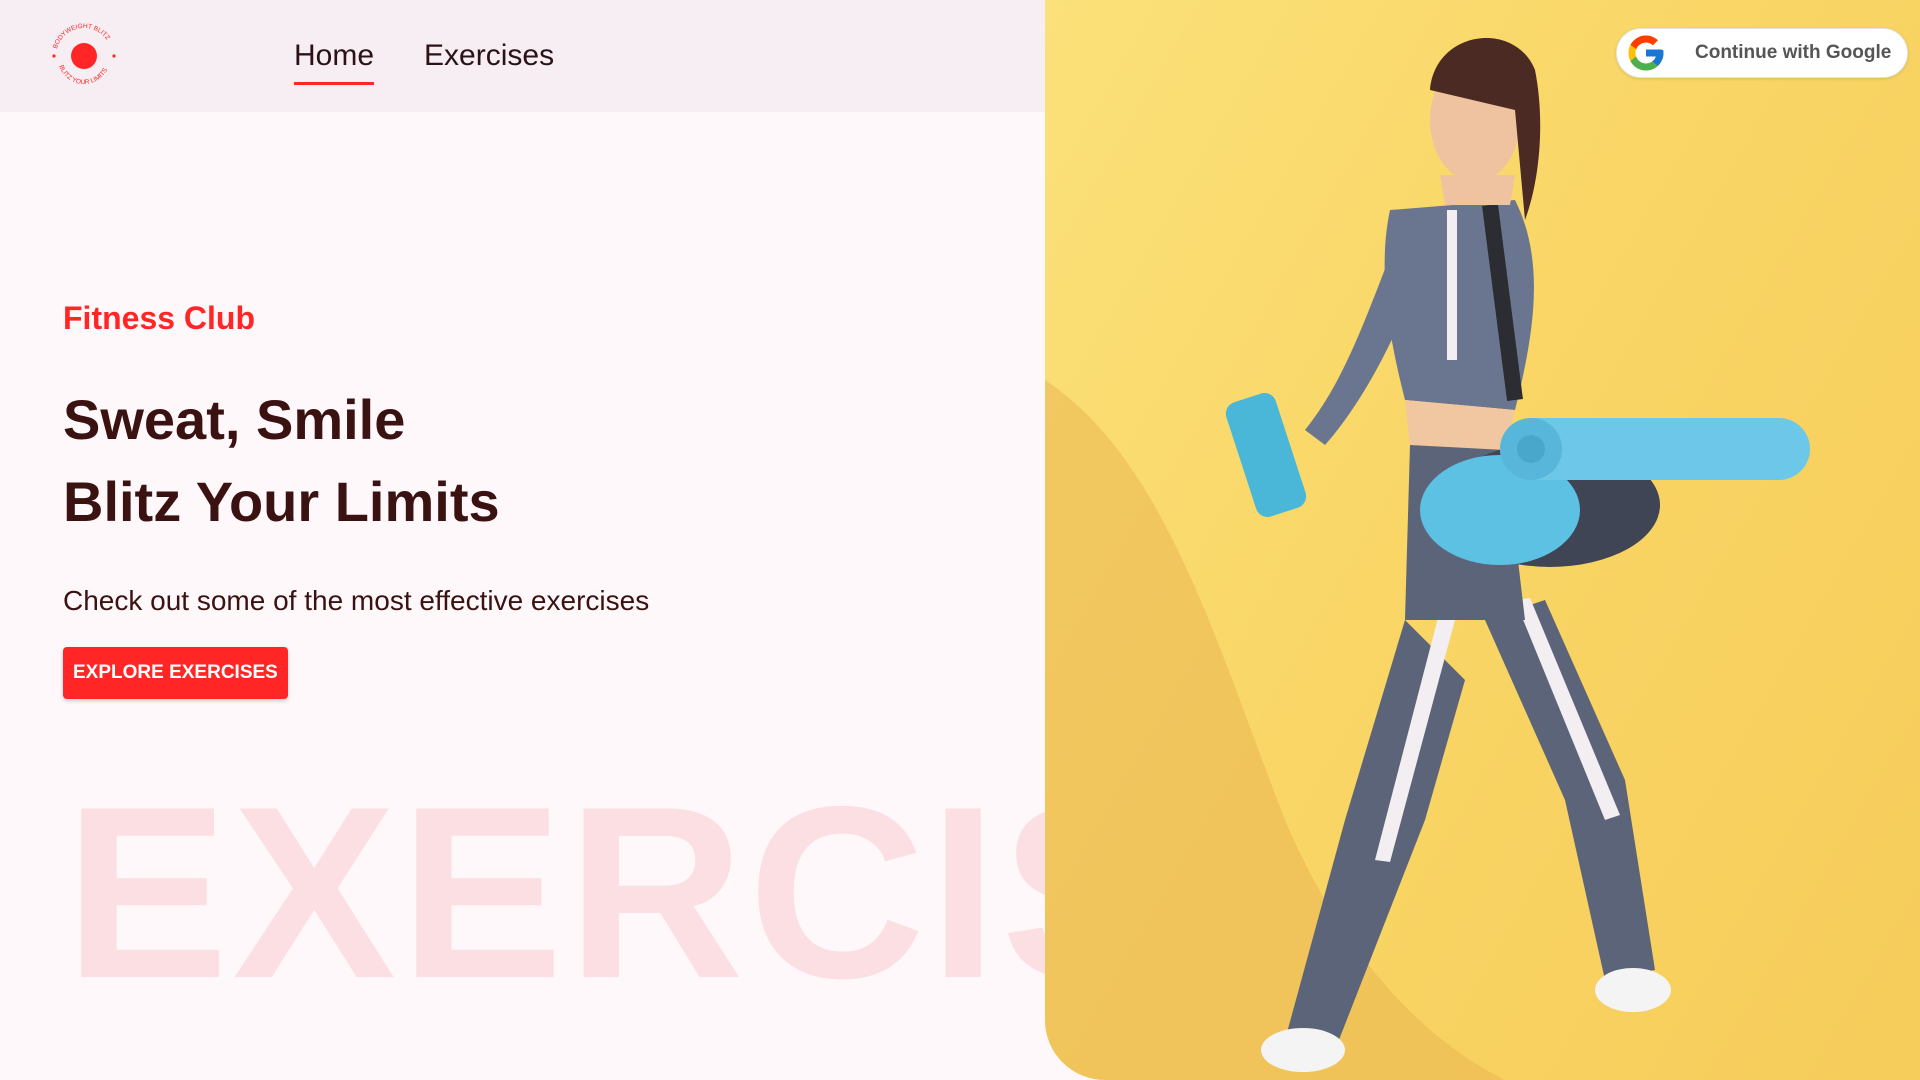  Describe the element at coordinates (489, 60) in the screenshot. I see `nav-exercises-link: Exercises` at that location.